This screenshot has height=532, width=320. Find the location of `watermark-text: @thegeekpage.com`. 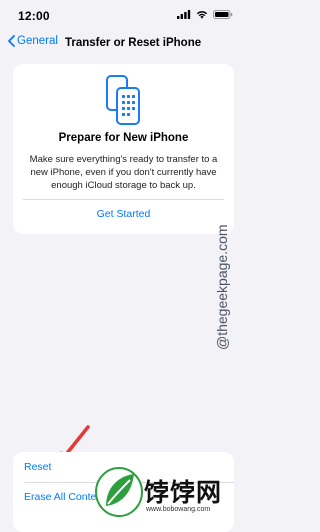

watermark-text: @thegeekpage.com is located at coordinates (222, 287).